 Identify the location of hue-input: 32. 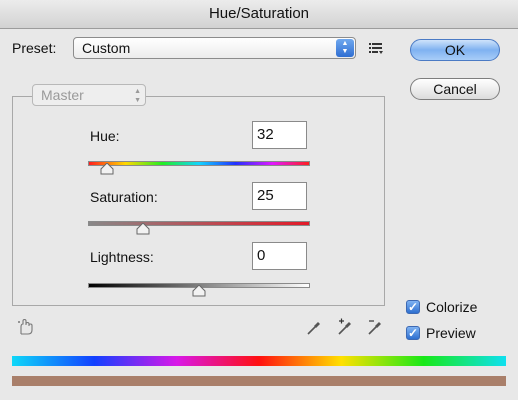
(279, 135).